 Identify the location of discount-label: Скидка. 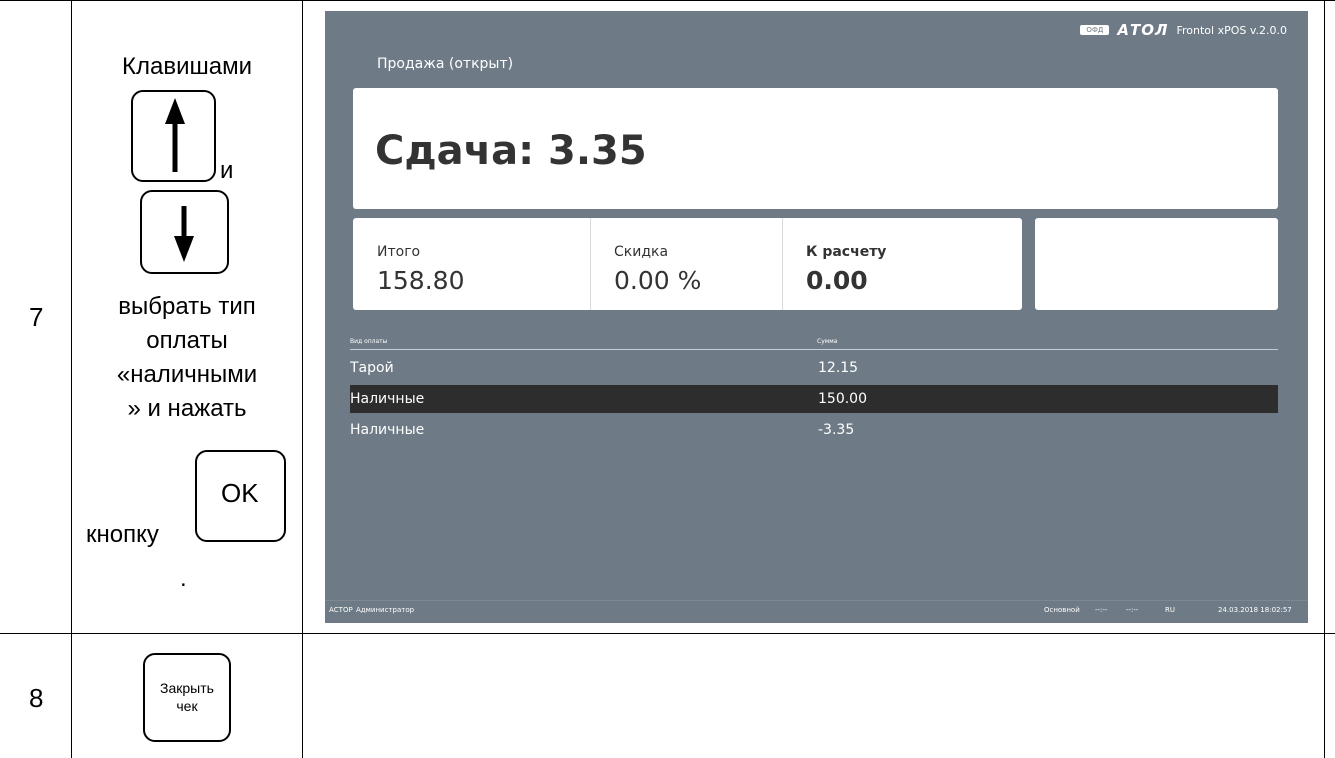
(641, 252).